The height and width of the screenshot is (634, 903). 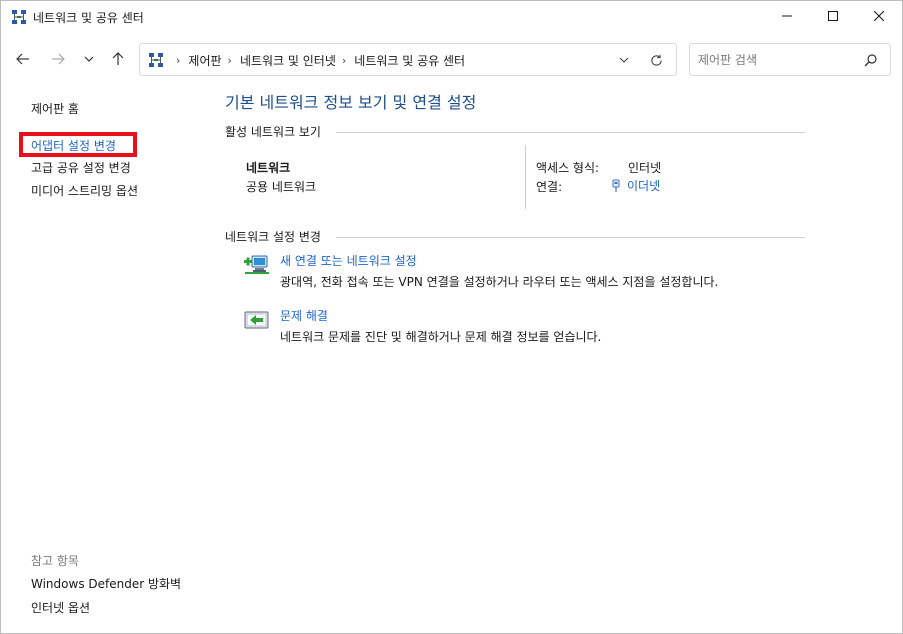 I want to click on navigation-bar: › 제어판 › 네트워크 및 인터넷 › 네트워크 및 공유 센터, so click(x=451, y=59).